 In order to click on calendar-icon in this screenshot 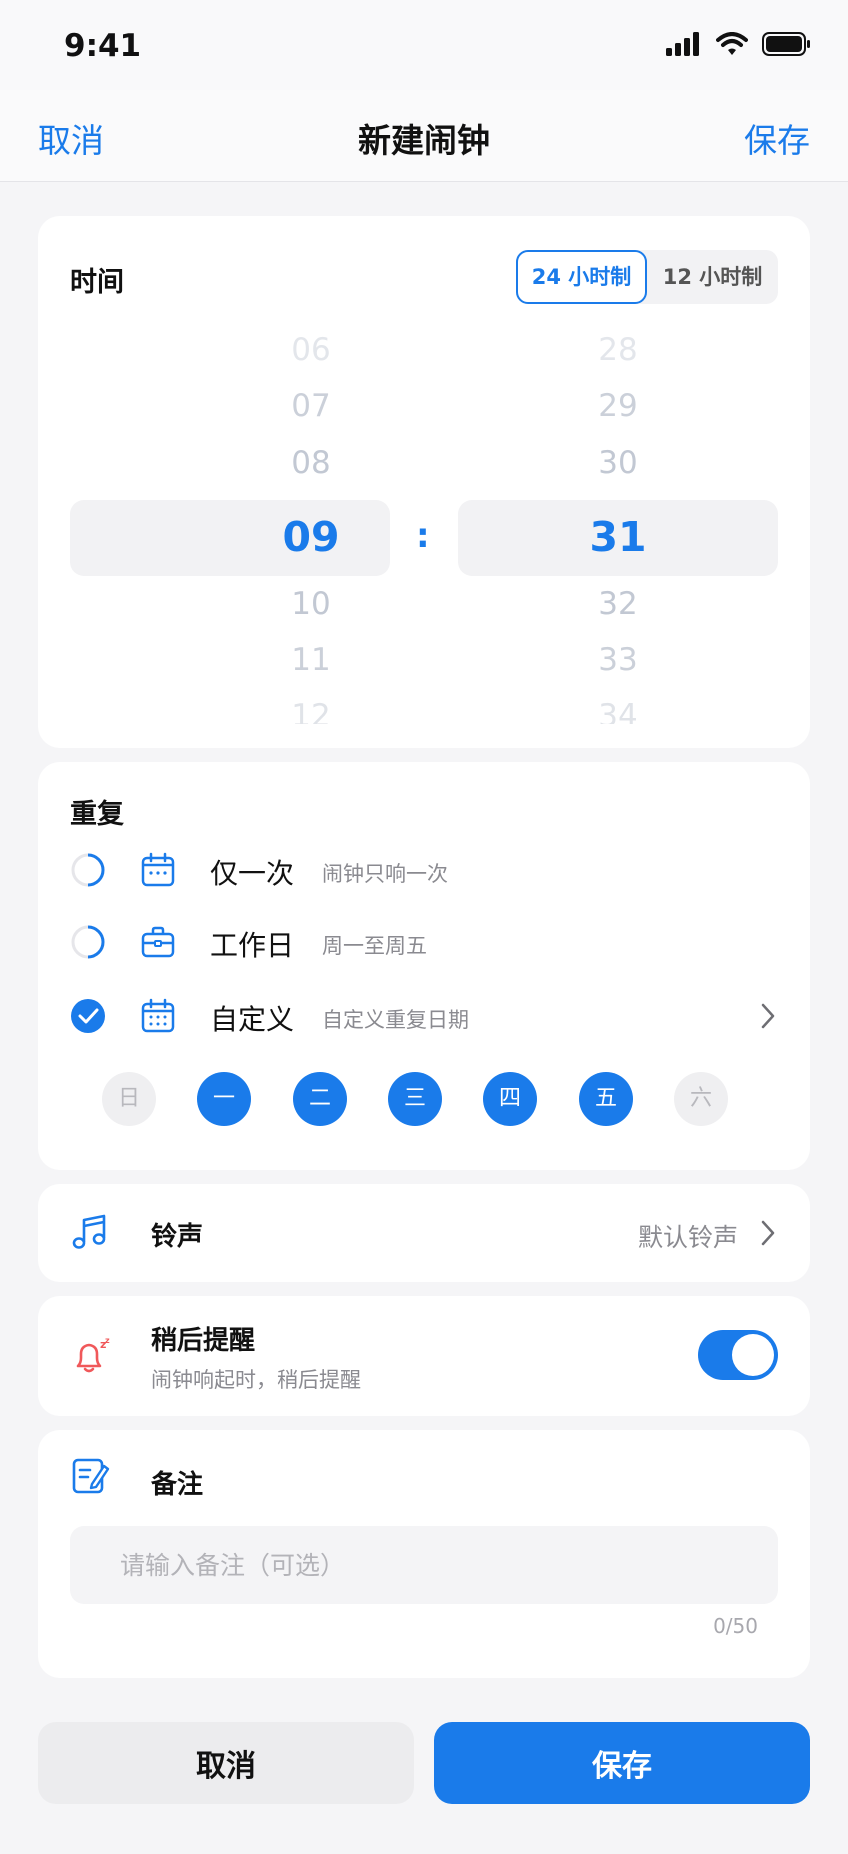, I will do `click(158, 869)`.